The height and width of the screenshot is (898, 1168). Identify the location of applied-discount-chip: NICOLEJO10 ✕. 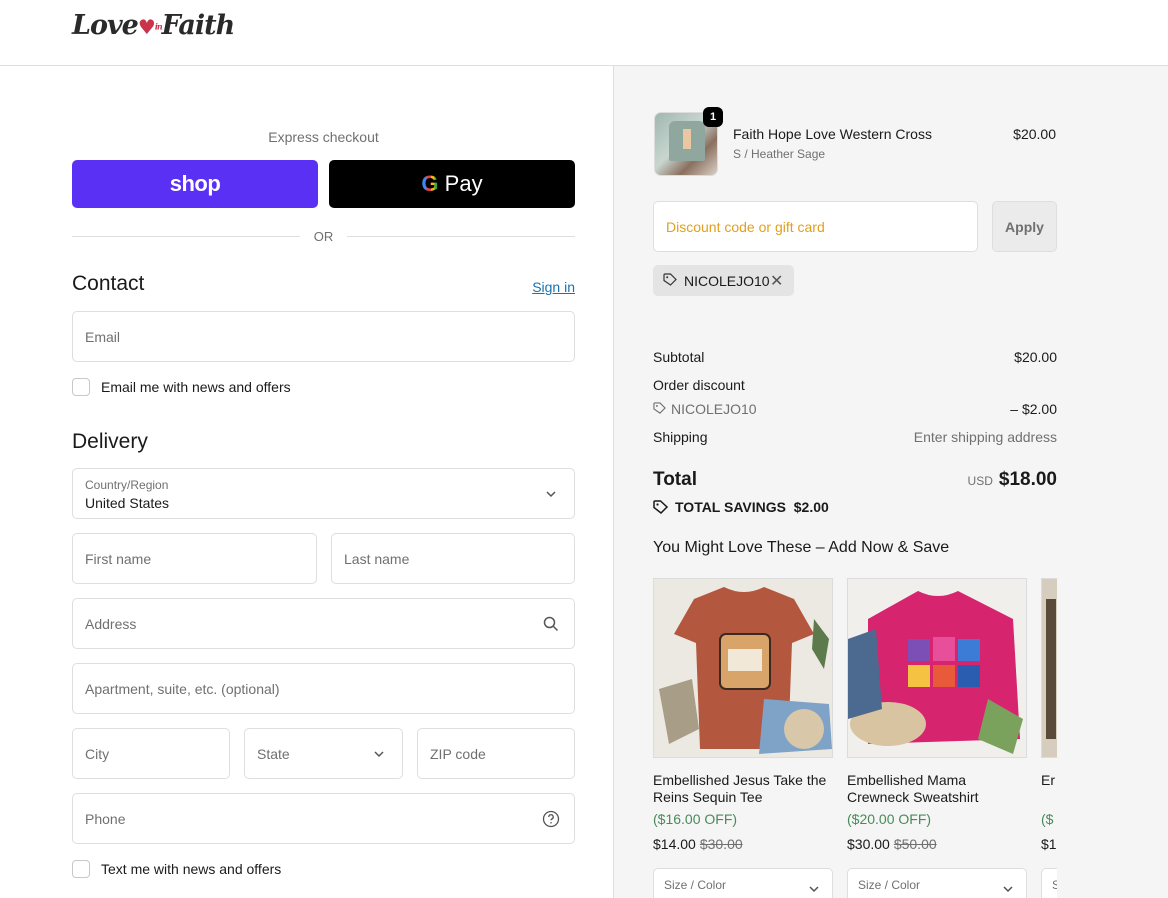
(723, 280).